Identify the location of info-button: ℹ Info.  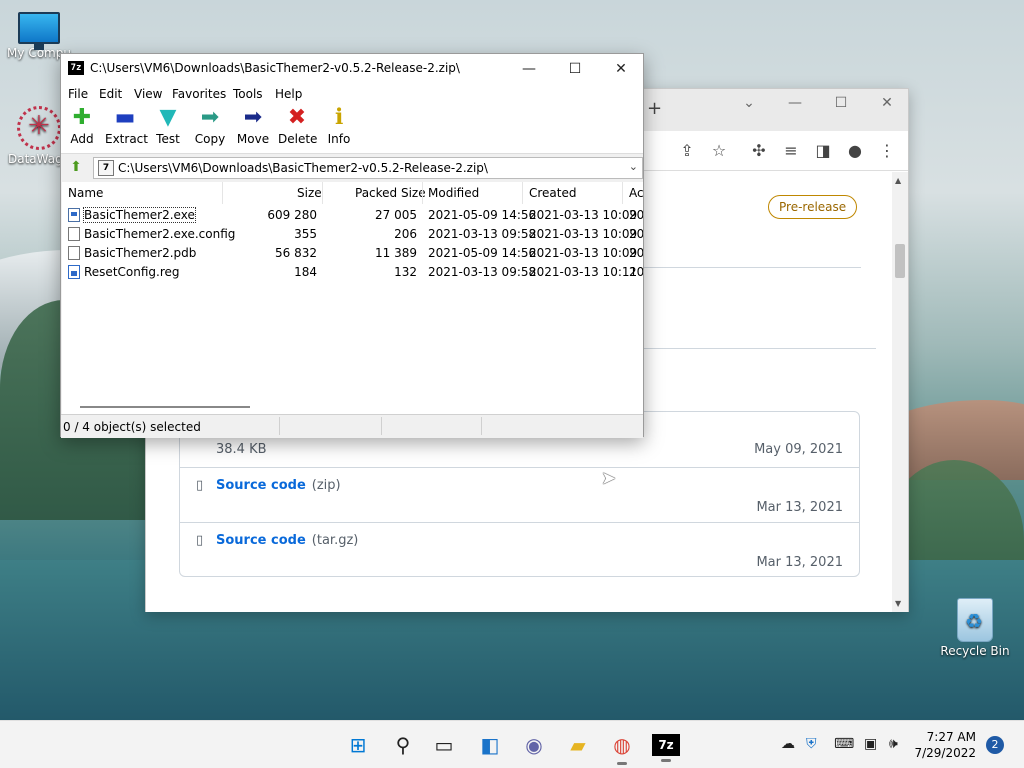
(339, 126).